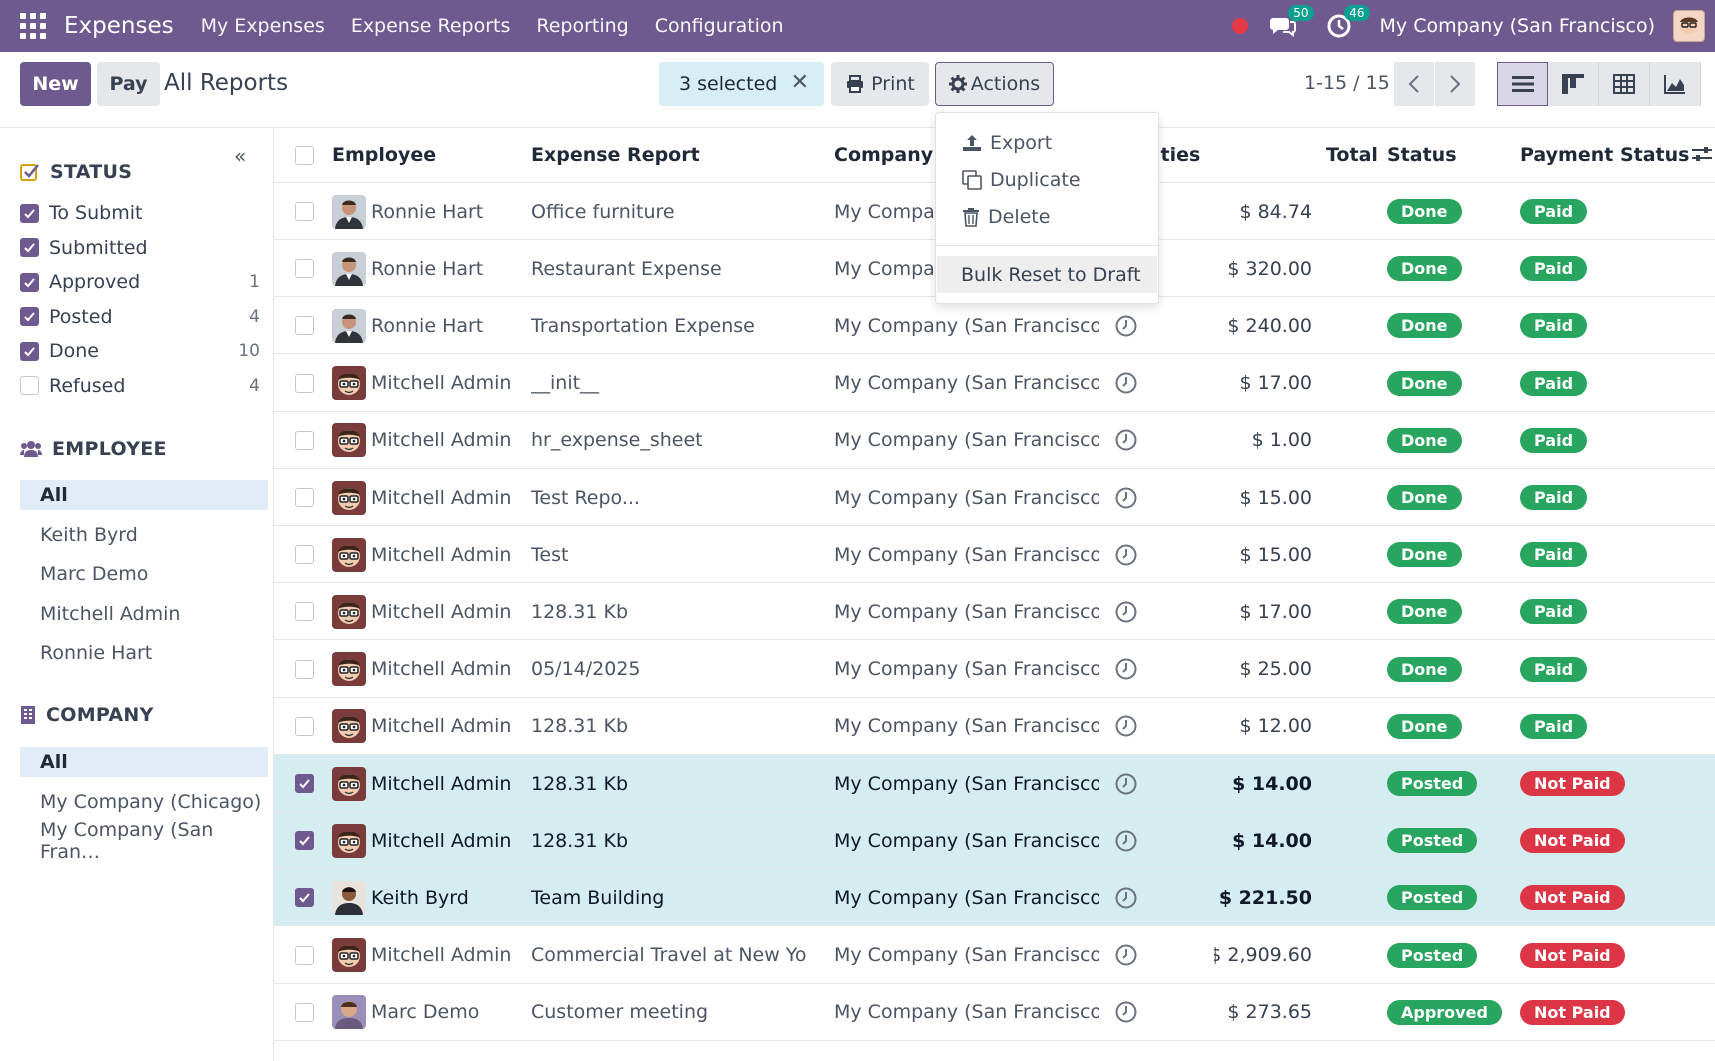  Describe the element at coordinates (55, 84) in the screenshot. I see `new-button: New` at that location.